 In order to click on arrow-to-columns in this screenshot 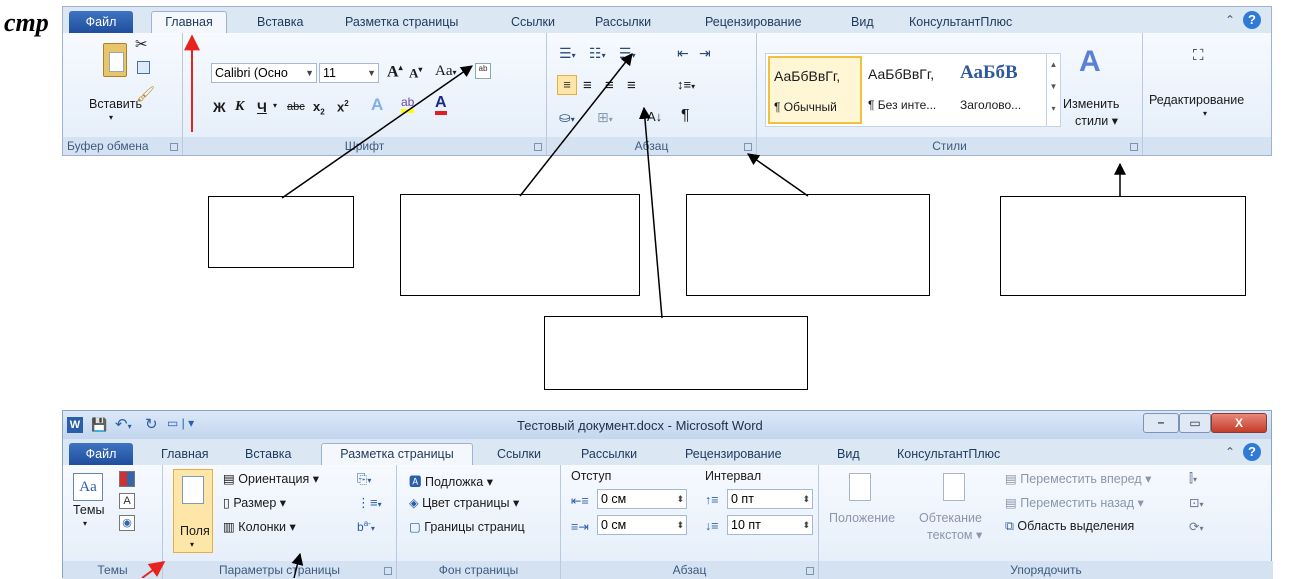, I will do `click(297, 565)`.